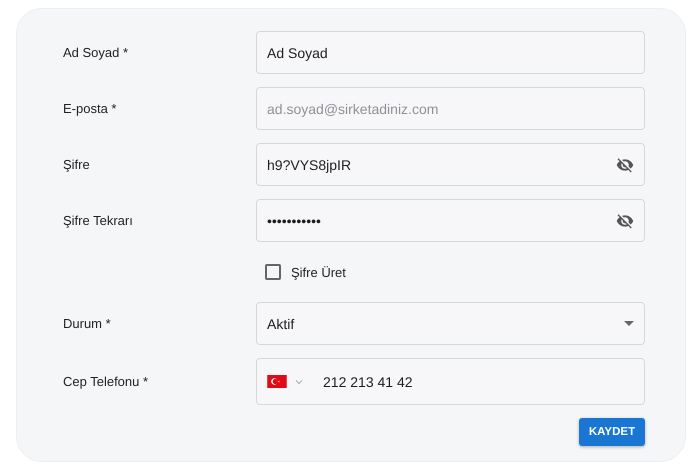  Describe the element at coordinates (318, 272) in the screenshot. I see `checkbox-label: Şifre Üret` at that location.